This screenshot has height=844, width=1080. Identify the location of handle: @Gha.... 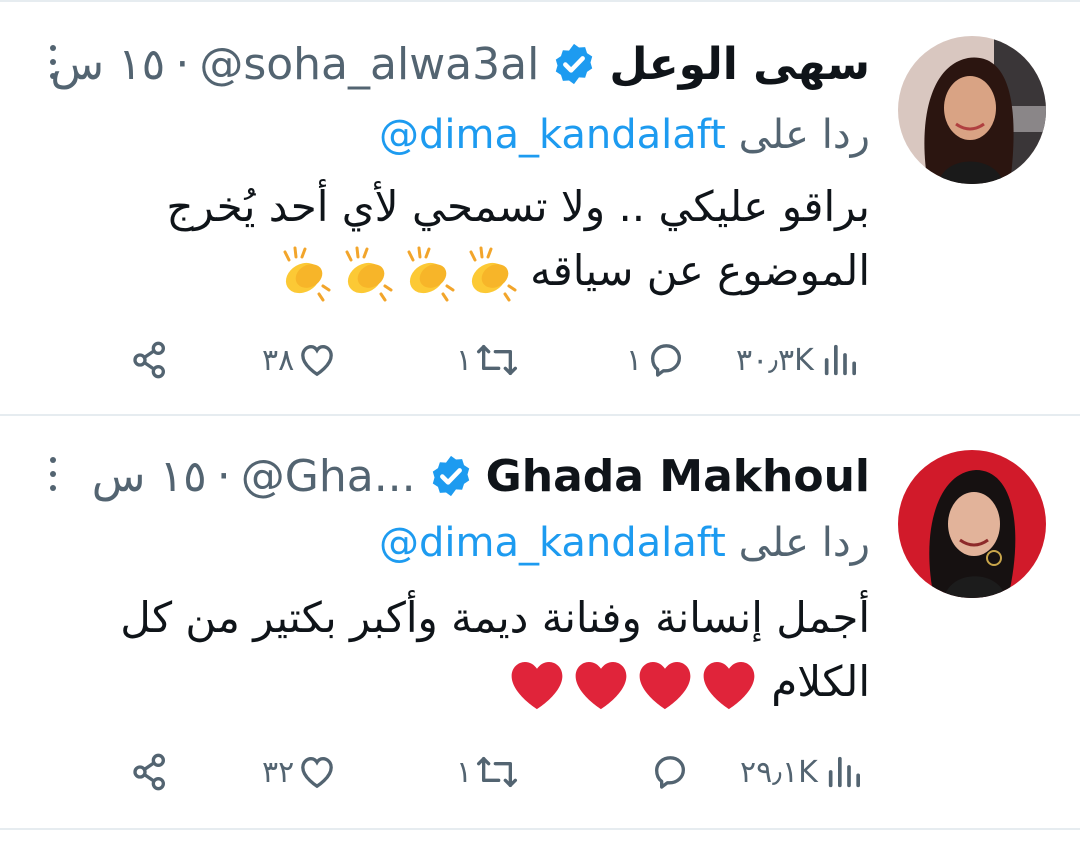
(328, 476).